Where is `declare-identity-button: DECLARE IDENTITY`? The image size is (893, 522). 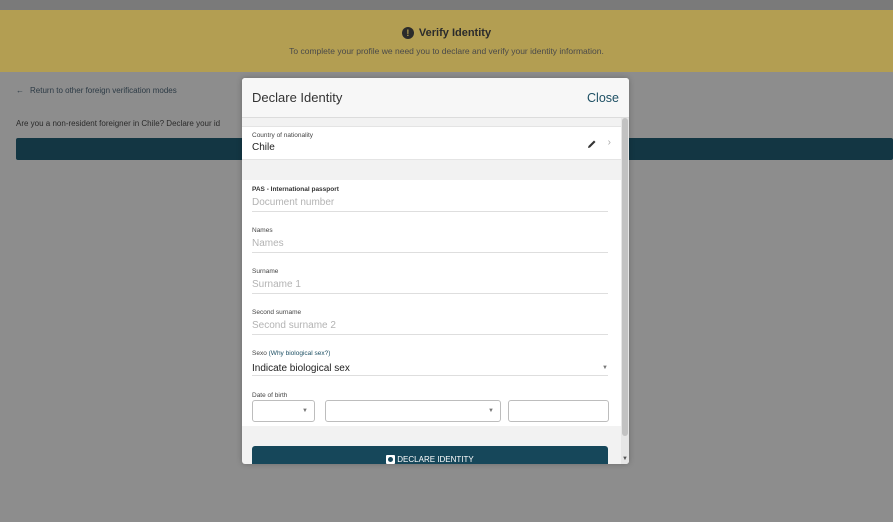
declare-identity-button: DECLARE IDENTITY is located at coordinates (430, 455).